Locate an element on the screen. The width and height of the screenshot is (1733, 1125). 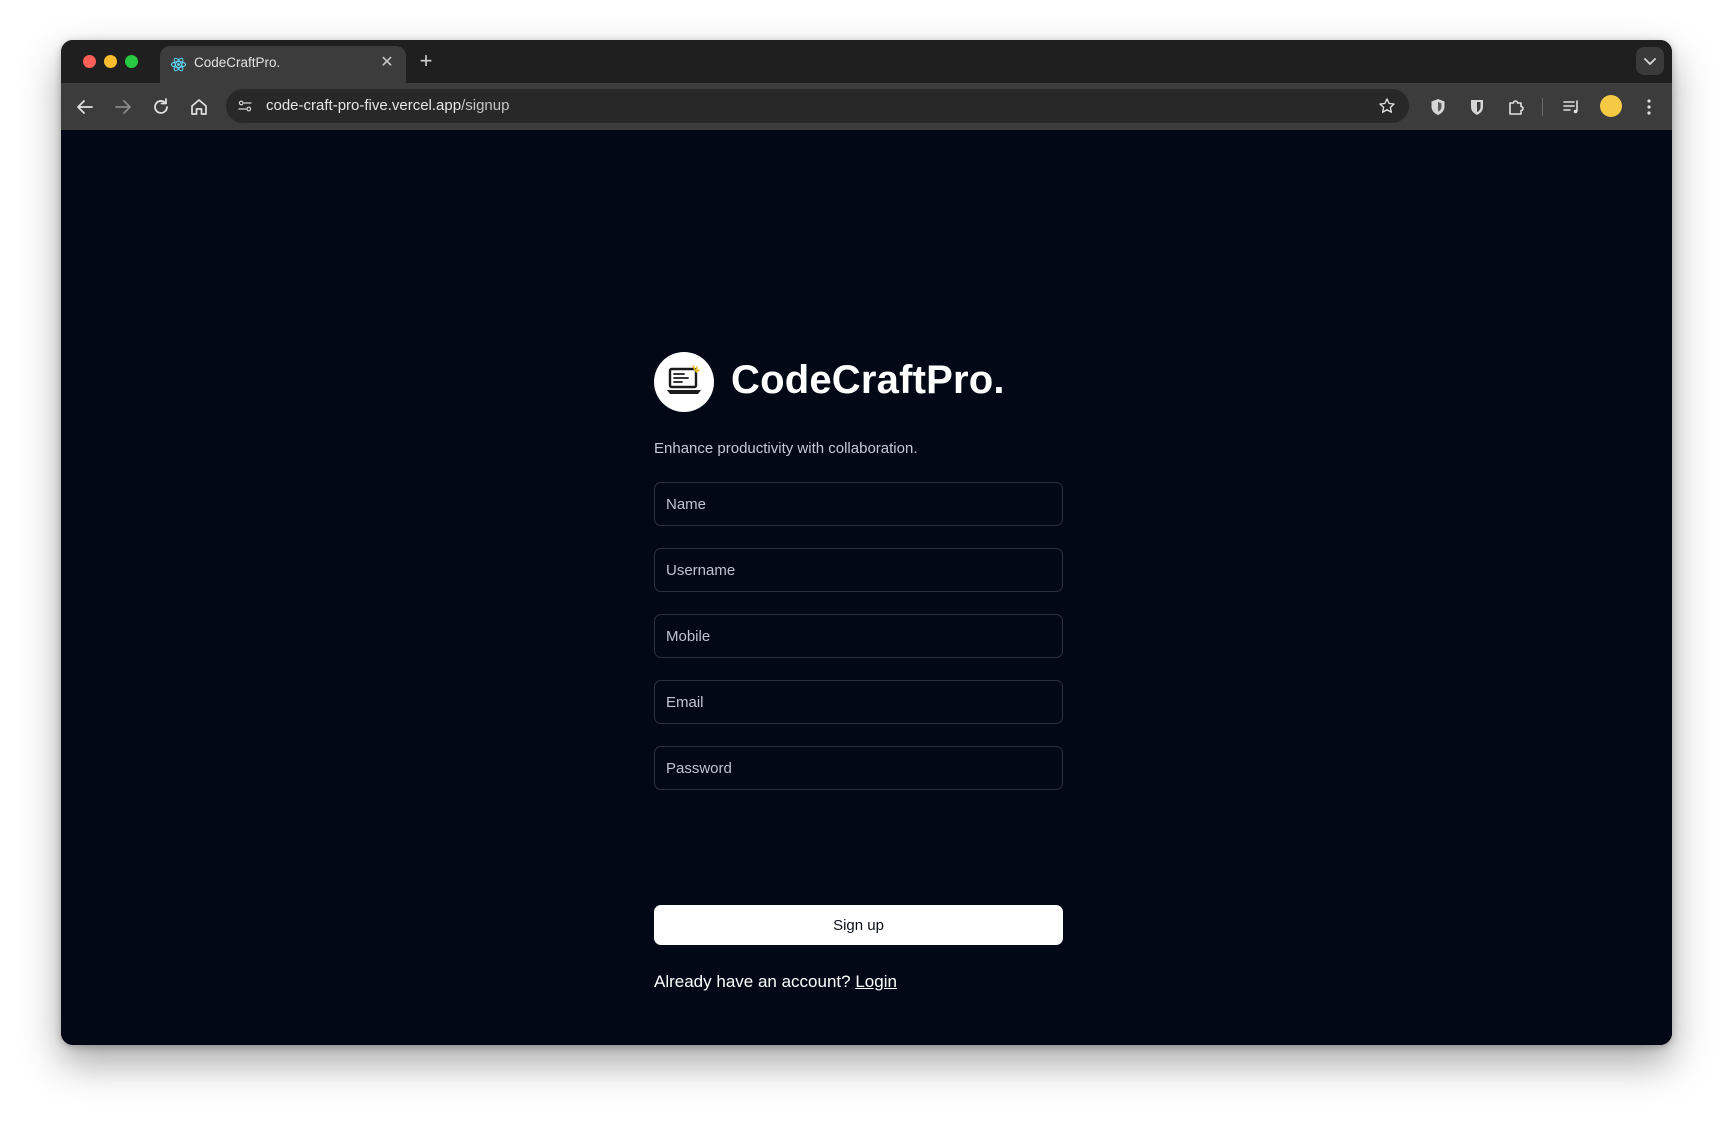
toolbar-divider is located at coordinates (1542, 107).